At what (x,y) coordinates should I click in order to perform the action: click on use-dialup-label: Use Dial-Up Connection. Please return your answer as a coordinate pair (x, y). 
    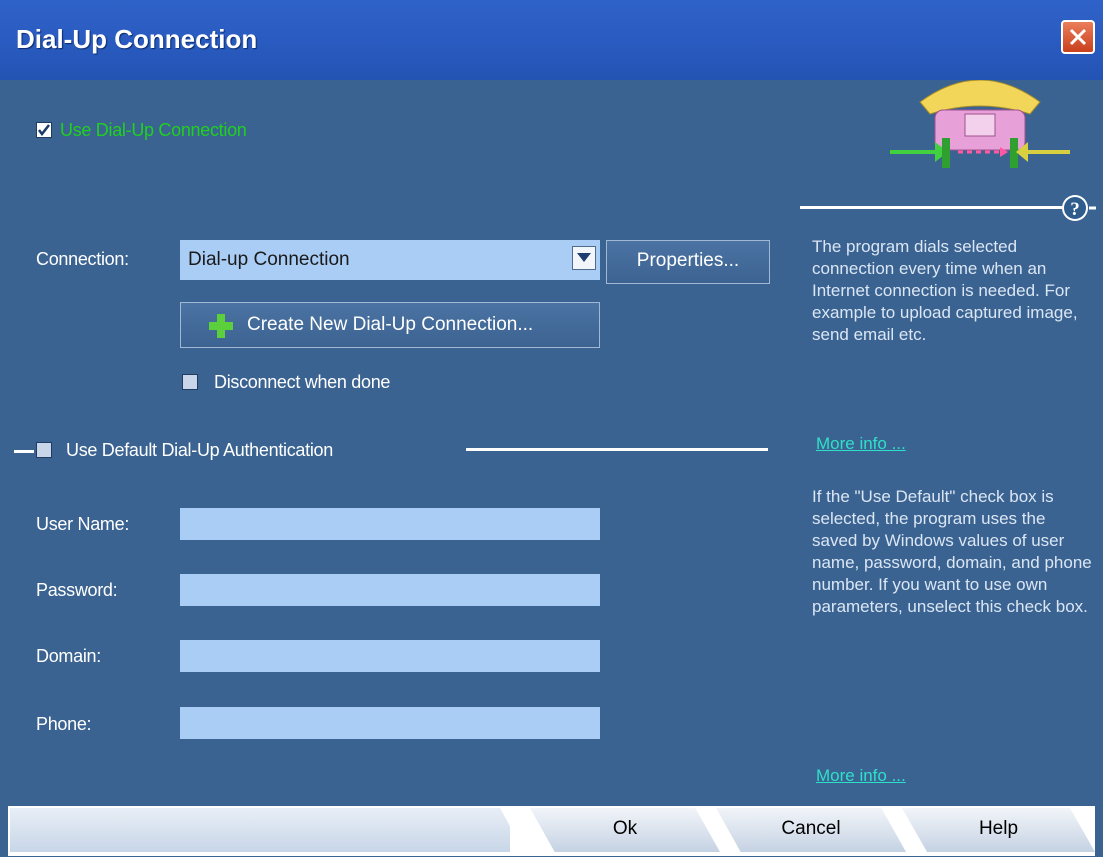
    Looking at the image, I should click on (153, 130).